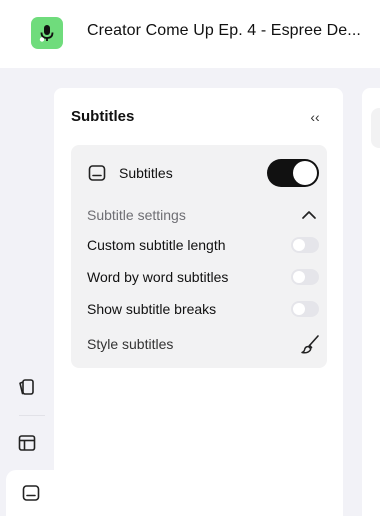 This screenshot has height=516, width=380. What do you see at coordinates (203, 215) in the screenshot?
I see `subtitle-settings-header: Subtitle settings` at bounding box center [203, 215].